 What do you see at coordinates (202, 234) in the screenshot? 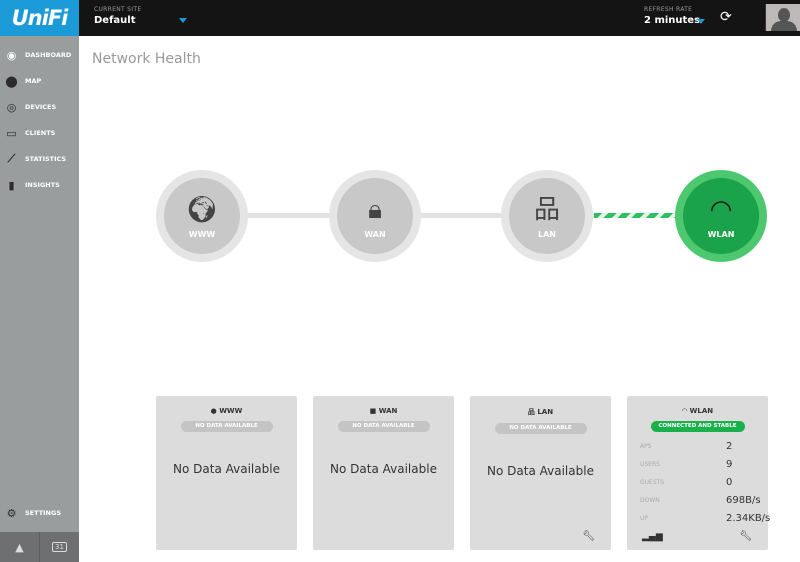
I see `node-label: WWW` at bounding box center [202, 234].